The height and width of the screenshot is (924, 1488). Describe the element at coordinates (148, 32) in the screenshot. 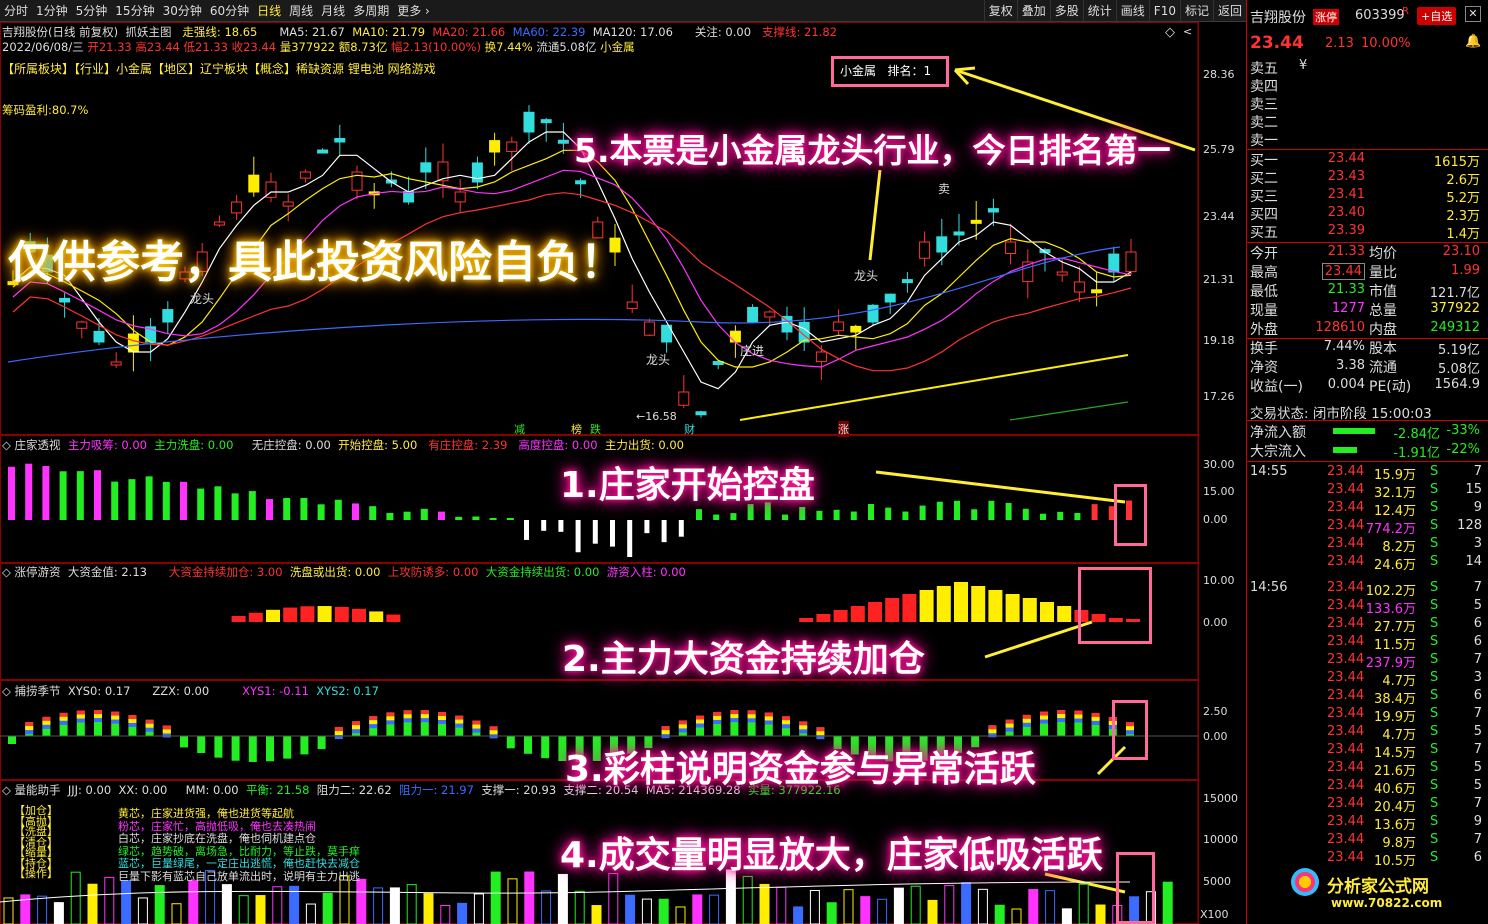

I see `formula-name: 抓妖主图` at that location.